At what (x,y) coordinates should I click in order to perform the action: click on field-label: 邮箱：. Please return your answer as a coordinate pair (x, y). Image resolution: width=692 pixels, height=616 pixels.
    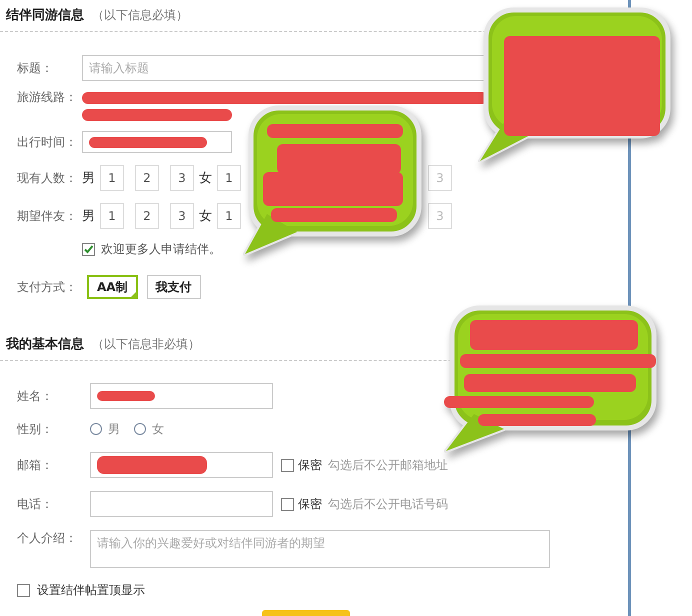
    Looking at the image, I should click on (35, 465).